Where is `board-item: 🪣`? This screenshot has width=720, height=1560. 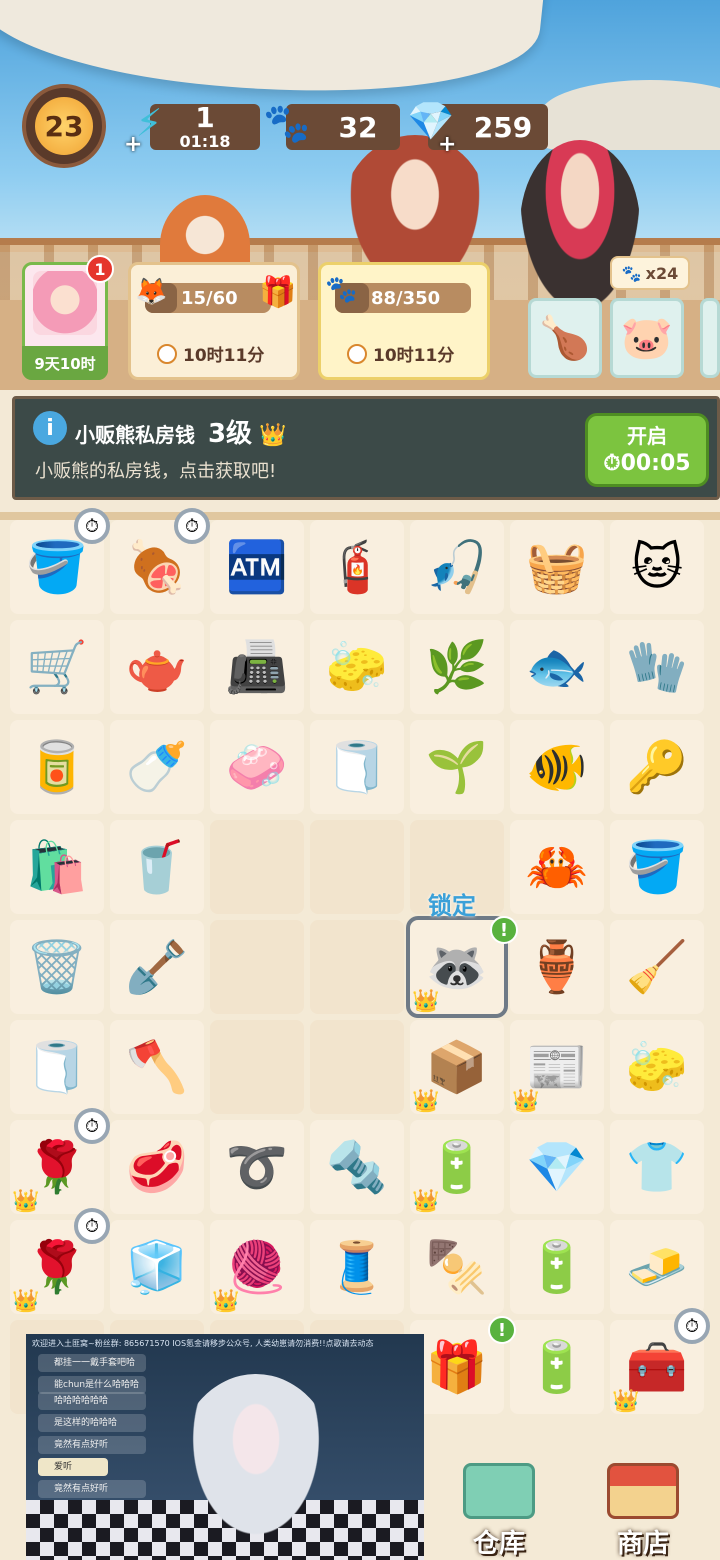
board-item: 🪣 is located at coordinates (657, 867).